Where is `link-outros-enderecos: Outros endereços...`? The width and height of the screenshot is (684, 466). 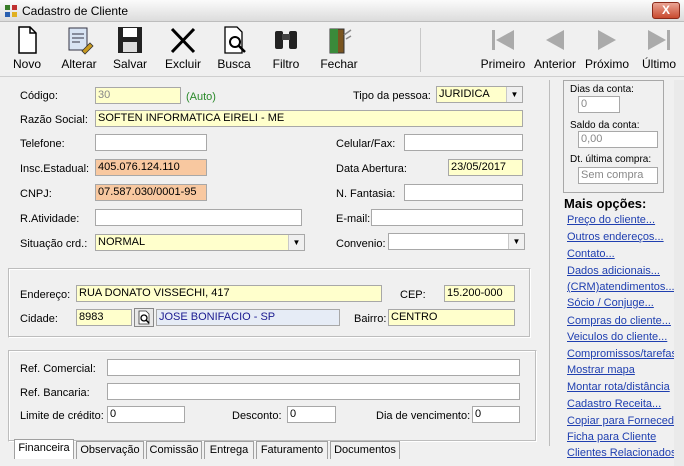
link-outros-enderecos: Outros endereços... is located at coordinates (615, 237).